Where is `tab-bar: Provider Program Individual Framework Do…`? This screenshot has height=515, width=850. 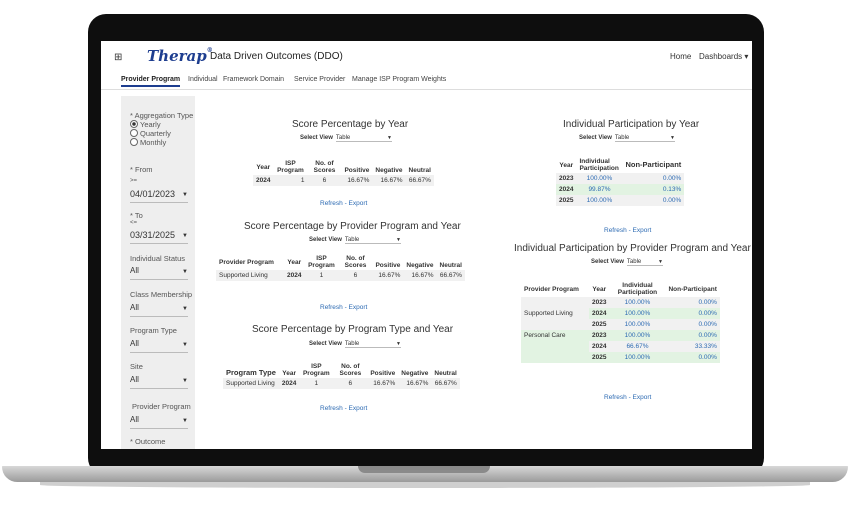 tab-bar: Provider Program Individual Framework Do… is located at coordinates (426, 81).